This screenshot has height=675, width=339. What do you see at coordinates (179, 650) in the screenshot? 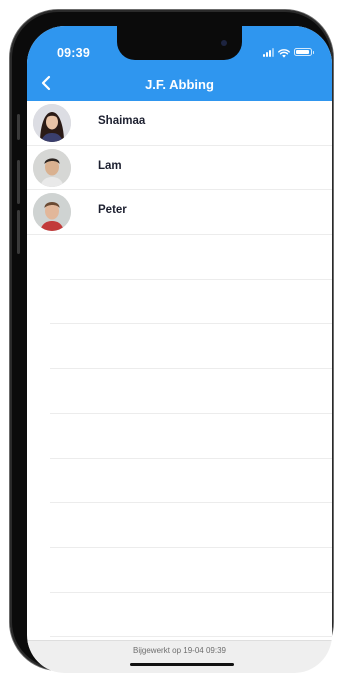
I see `last-updated-text: Bijgewerkt op 19-04 09:39` at bounding box center [179, 650].